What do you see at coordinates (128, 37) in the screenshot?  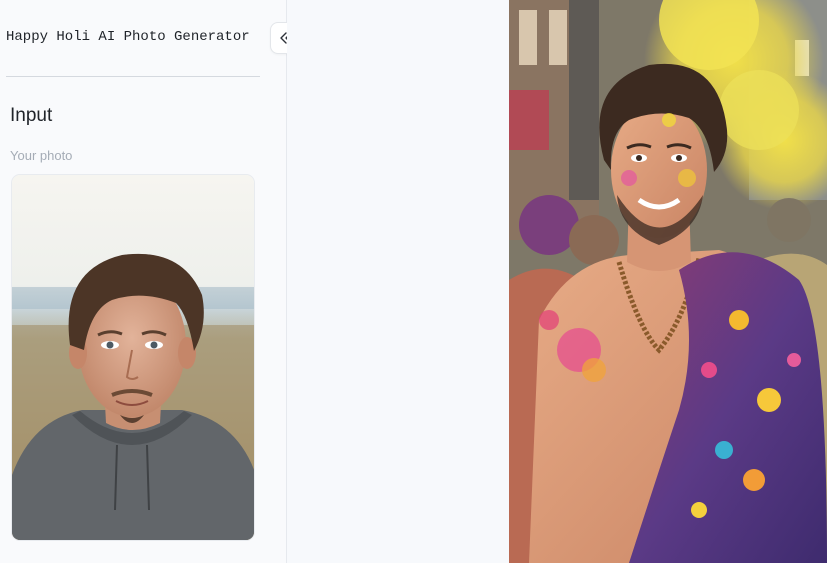 I see `app-title: Happy Holi AI Photo Generator` at bounding box center [128, 37].